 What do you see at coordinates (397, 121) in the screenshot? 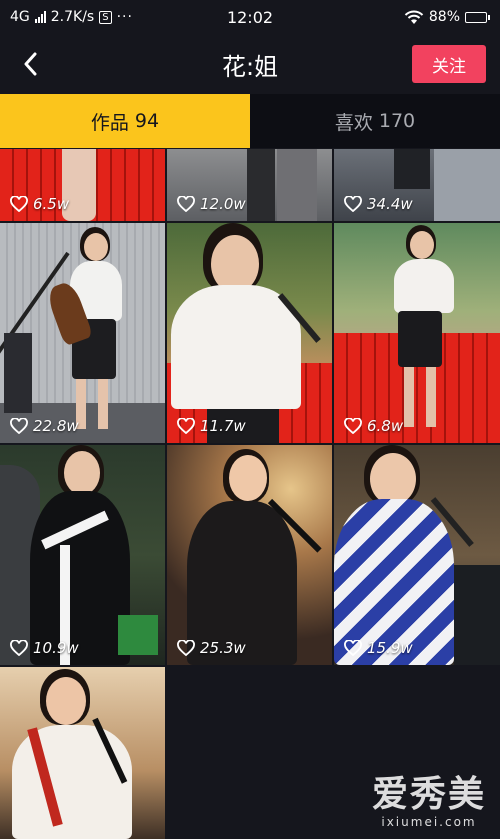
I see `tab-likes-count: 170` at bounding box center [397, 121].